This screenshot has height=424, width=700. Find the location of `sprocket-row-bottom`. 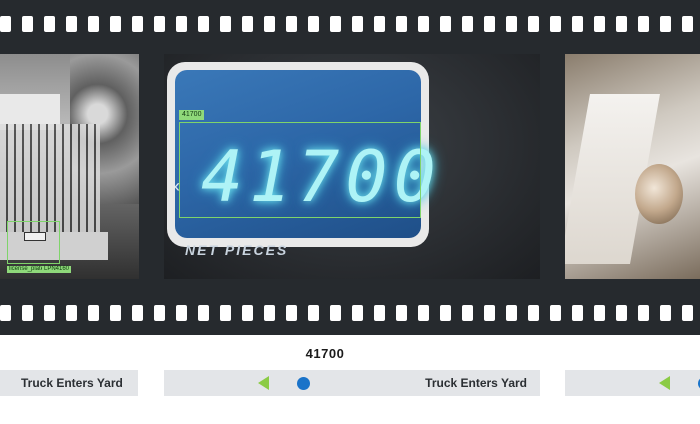

sprocket-row-bottom is located at coordinates (350, 313).